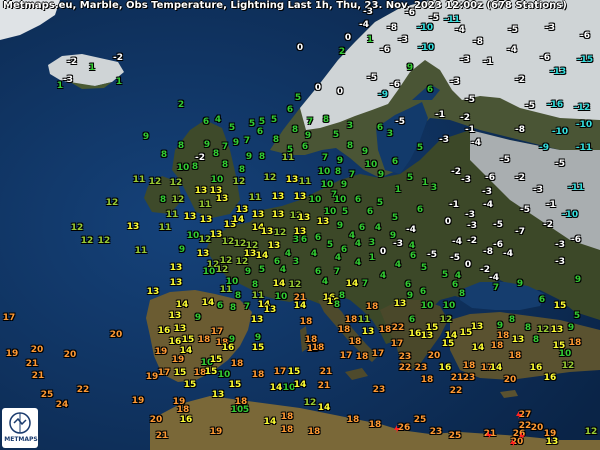 The height and width of the screenshot is (450, 600). I want to click on temperature-label: 0, so click(448, 222).